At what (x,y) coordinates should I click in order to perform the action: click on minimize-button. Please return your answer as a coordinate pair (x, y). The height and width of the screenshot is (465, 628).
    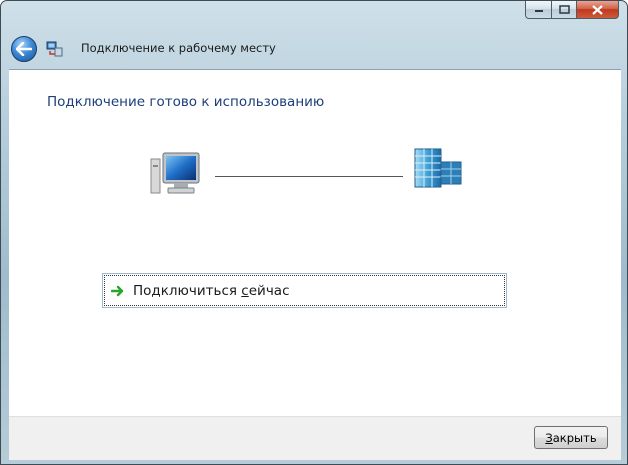
    Looking at the image, I should click on (538, 10).